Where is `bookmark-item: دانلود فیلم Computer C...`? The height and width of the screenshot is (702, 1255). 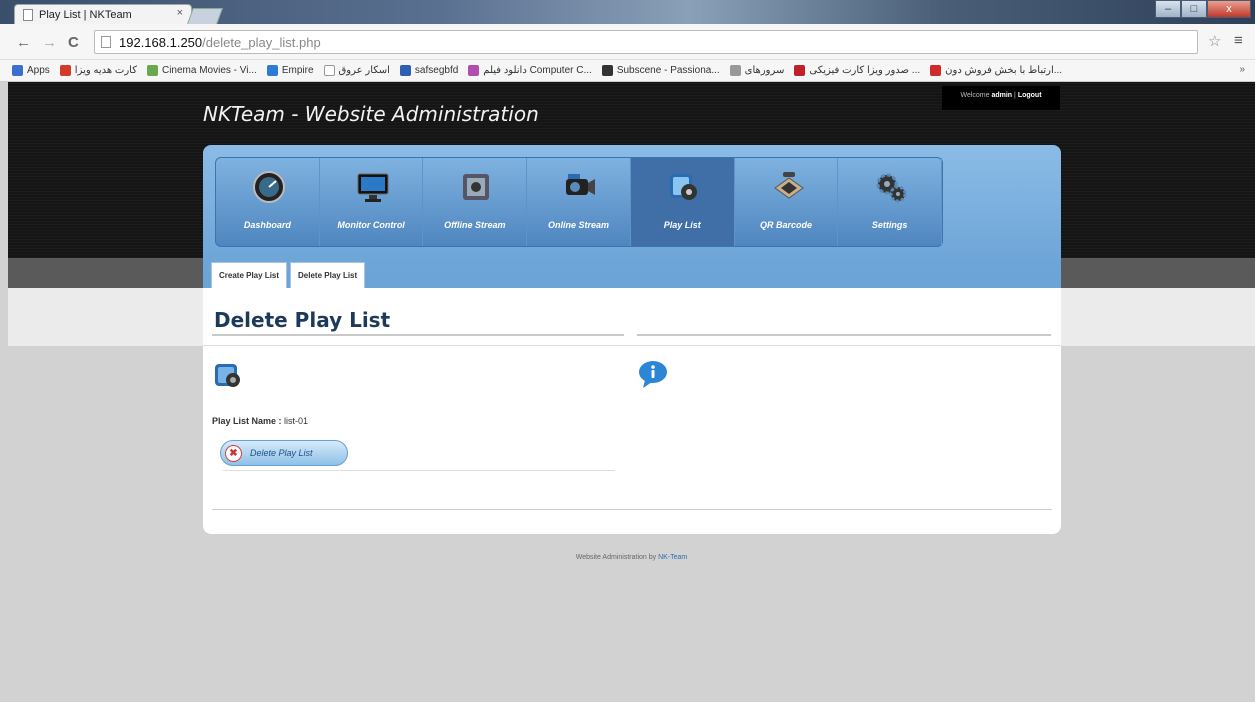
bookmark-item: دانلود فیلم Computer C... is located at coordinates (530, 70).